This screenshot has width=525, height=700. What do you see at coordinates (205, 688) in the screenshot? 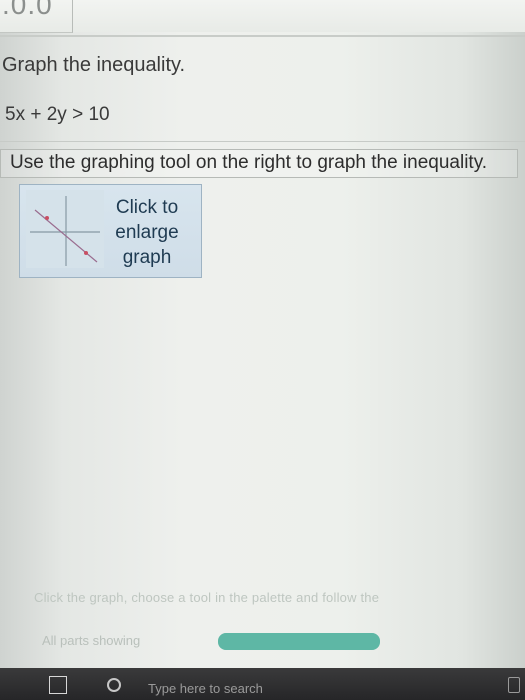
I see `taskbar-search-input: Type here to search` at bounding box center [205, 688].